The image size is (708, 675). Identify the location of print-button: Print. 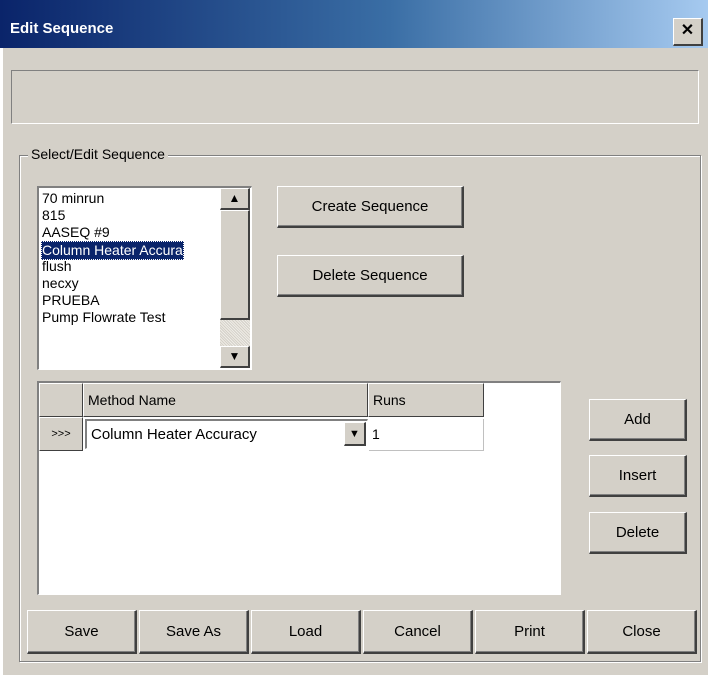
(530, 632).